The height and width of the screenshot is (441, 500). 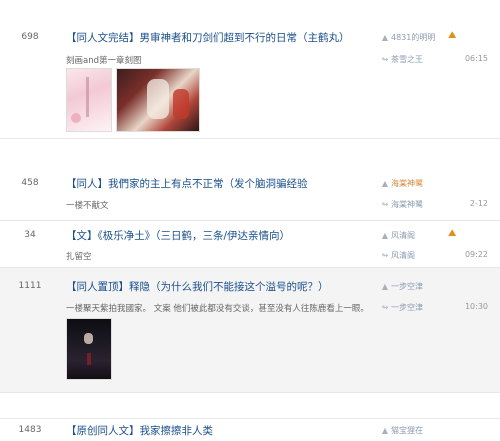 I want to click on thread-title-text: 释隐（为什么我们不能接这个溢号的呢？）, so click(x=229, y=287).